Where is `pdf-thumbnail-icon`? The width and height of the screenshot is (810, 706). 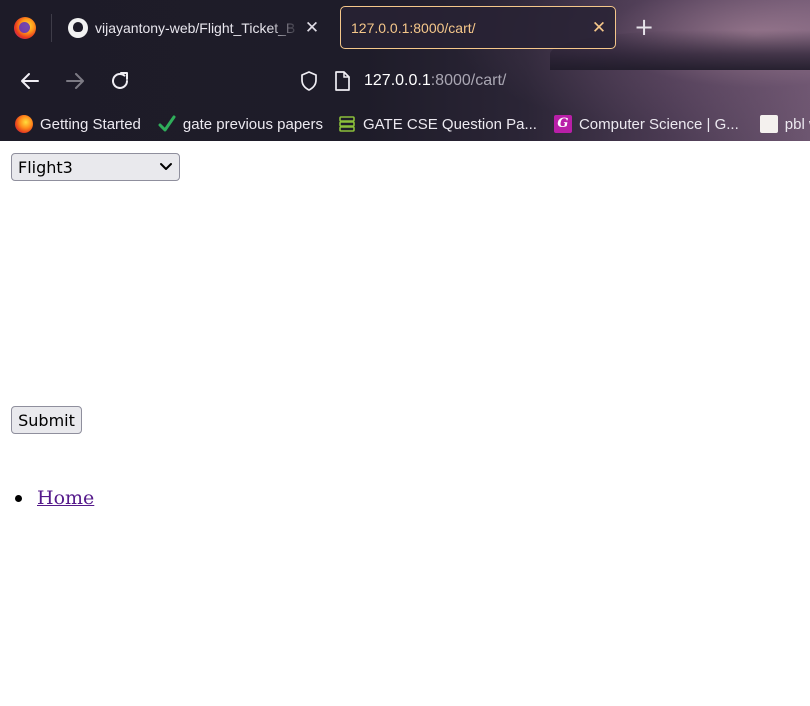 pdf-thumbnail-icon is located at coordinates (768, 124).